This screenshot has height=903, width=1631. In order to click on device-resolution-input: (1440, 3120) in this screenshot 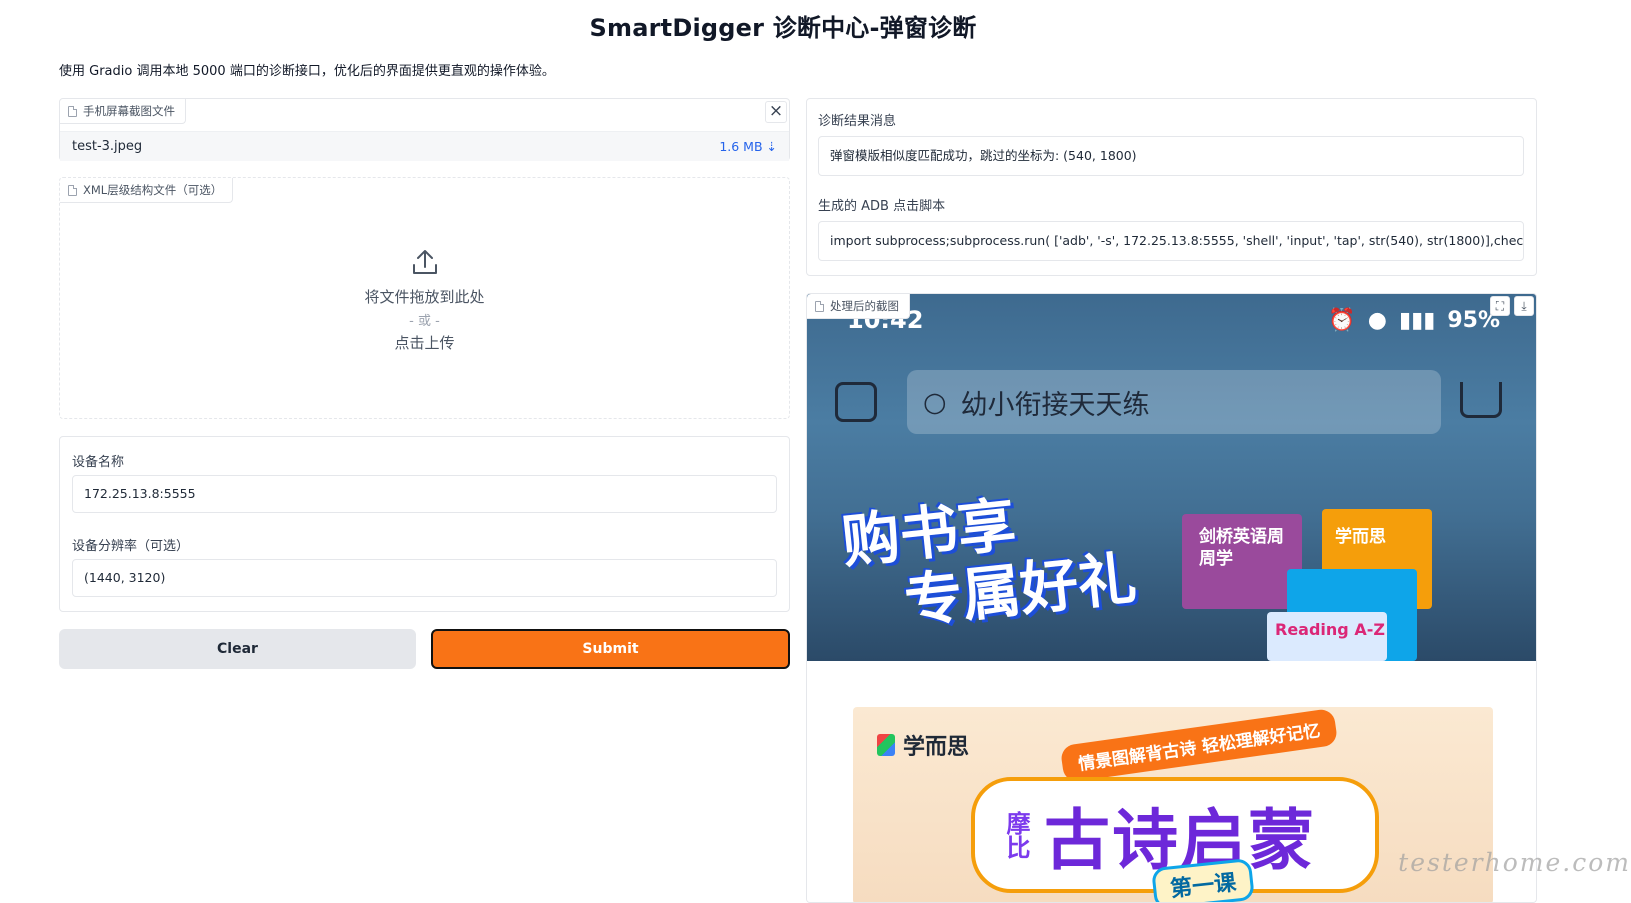, I will do `click(424, 578)`.